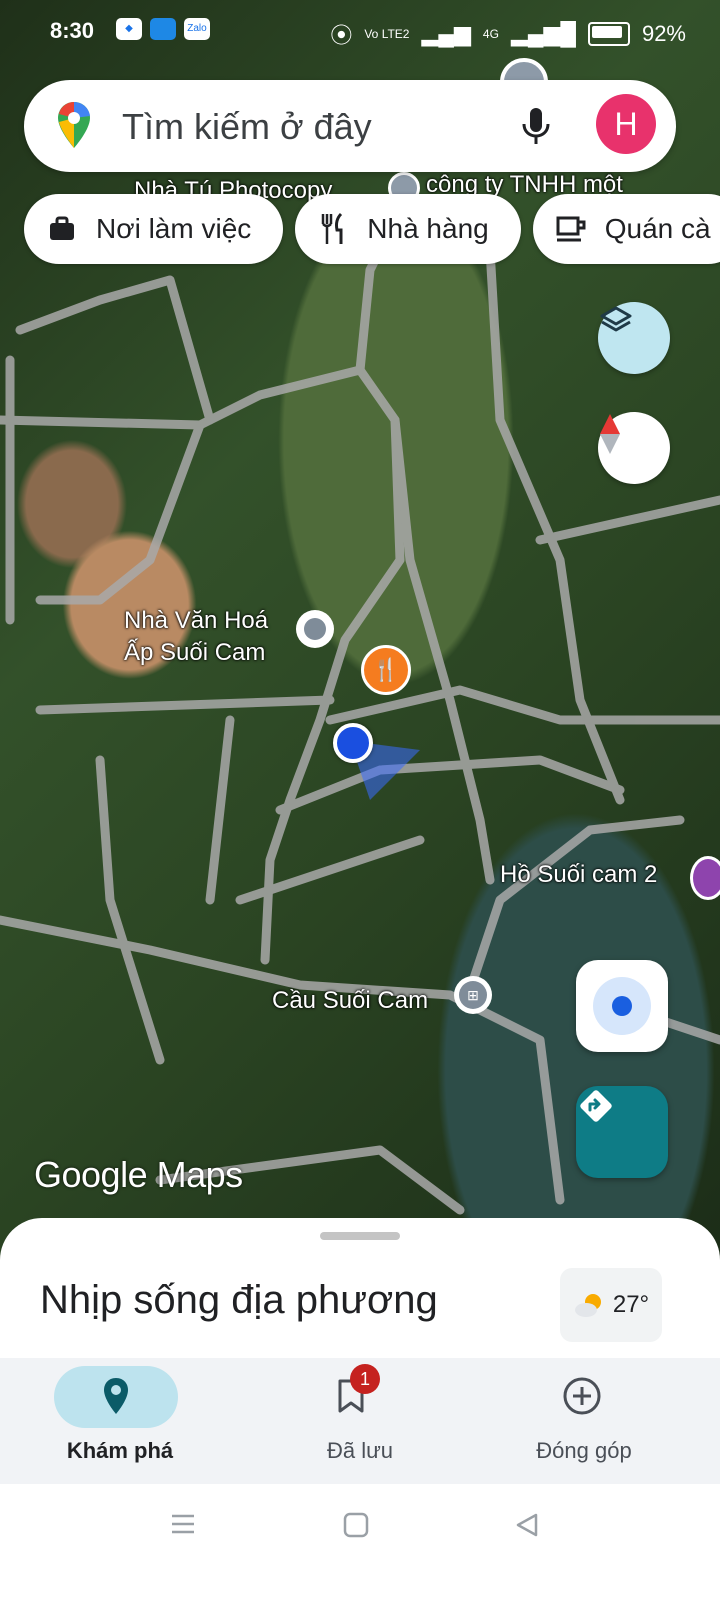  Describe the element at coordinates (616, 319) in the screenshot. I see `layers-icon` at that location.